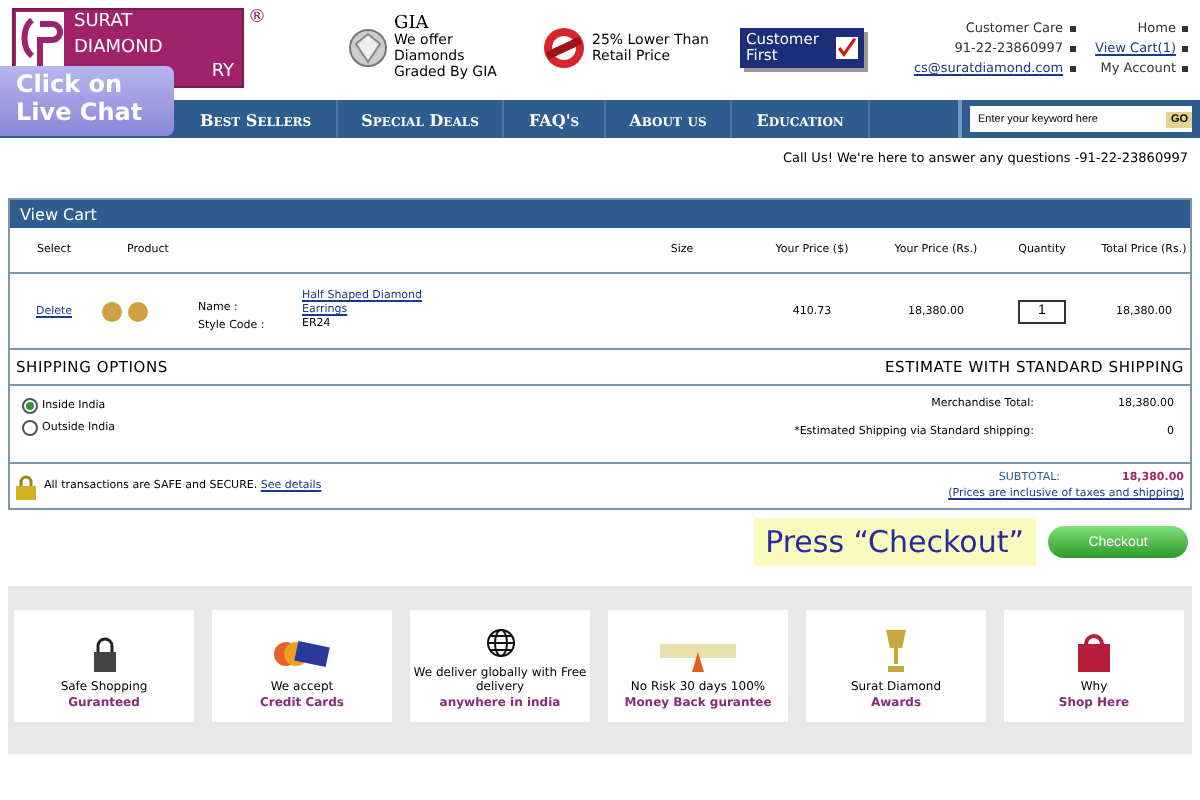 The width and height of the screenshot is (1200, 800). I want to click on guarantee-stamp-icon, so click(698, 656).